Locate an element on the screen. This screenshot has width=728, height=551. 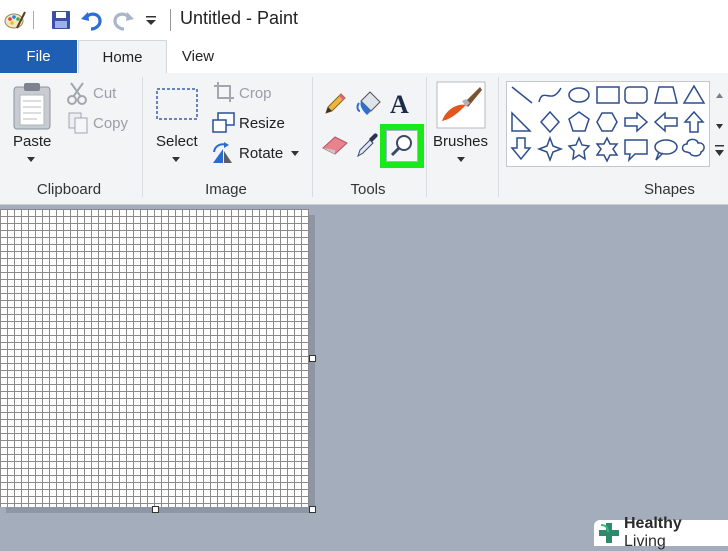
four-point-star-shape-icon is located at coordinates (550, 149).